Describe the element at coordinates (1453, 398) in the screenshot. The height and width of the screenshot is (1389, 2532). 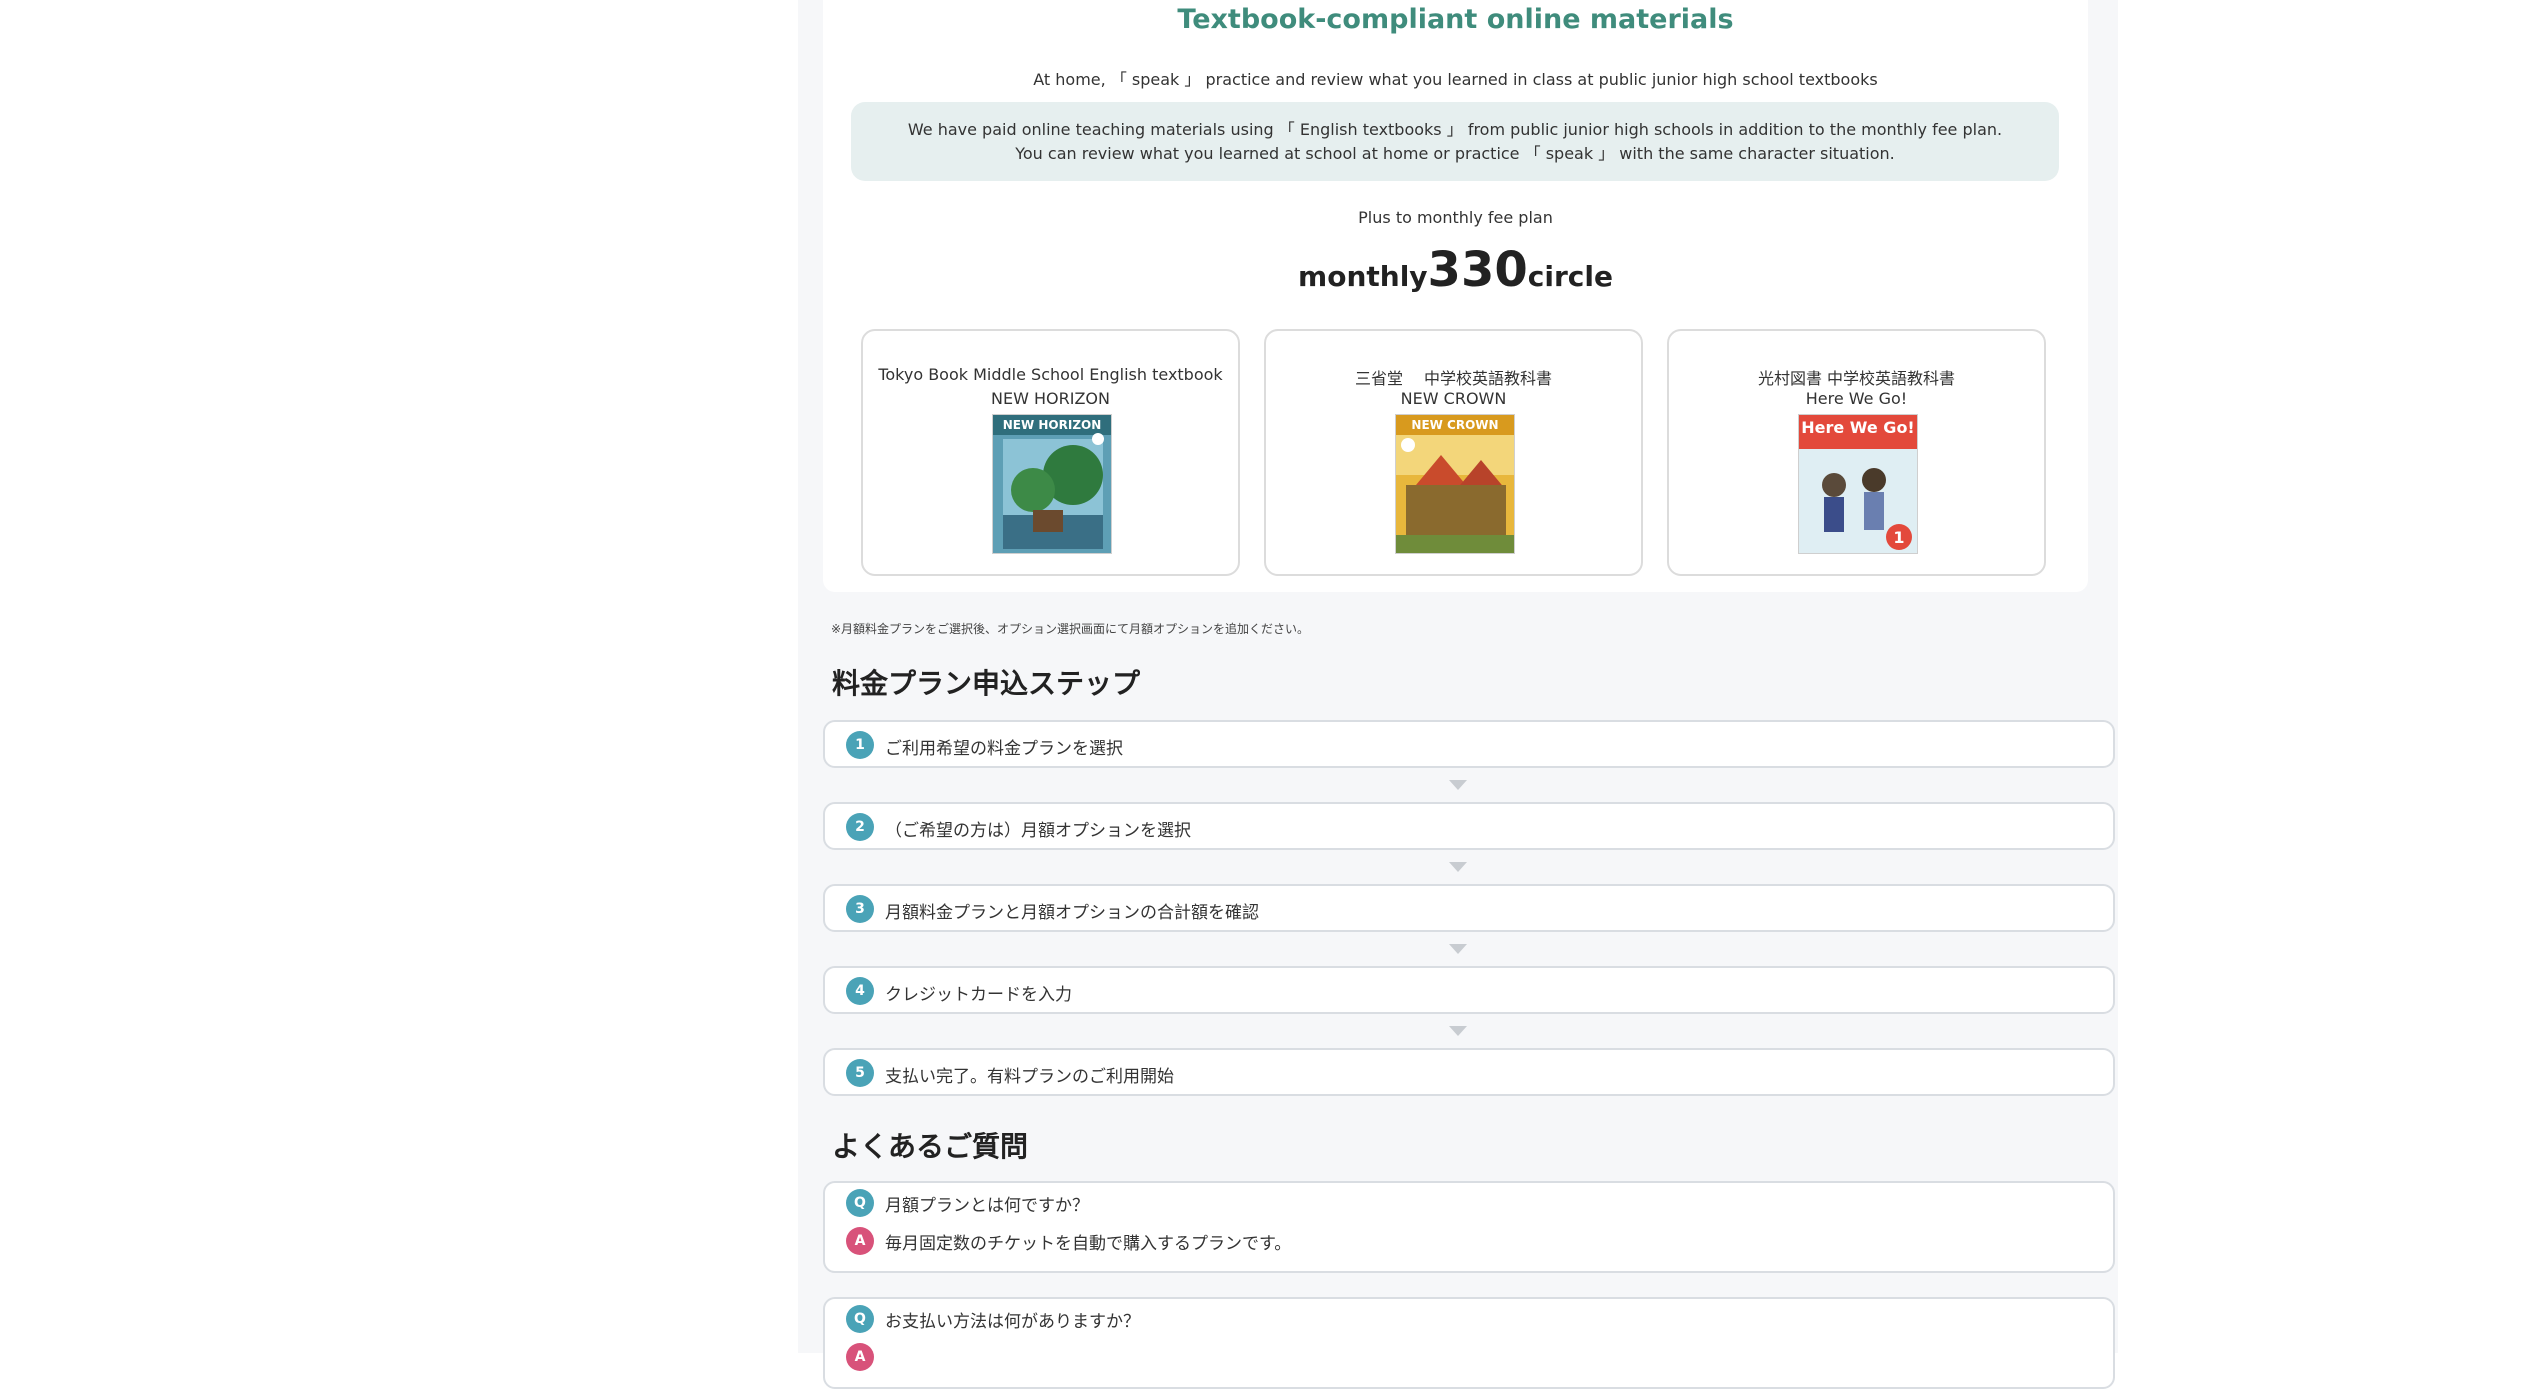
I see `book-name: NEW CROWN` at that location.